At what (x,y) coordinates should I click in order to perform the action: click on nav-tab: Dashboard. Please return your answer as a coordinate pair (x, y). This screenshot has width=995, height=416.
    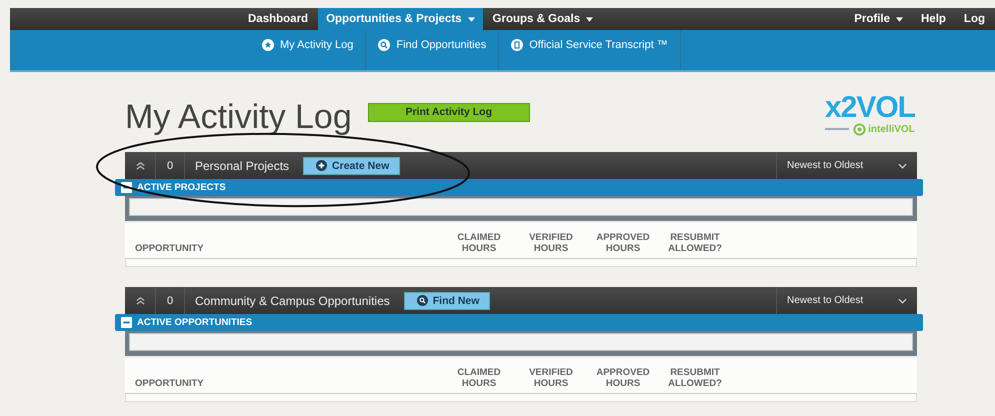
    Looking at the image, I should click on (278, 19).